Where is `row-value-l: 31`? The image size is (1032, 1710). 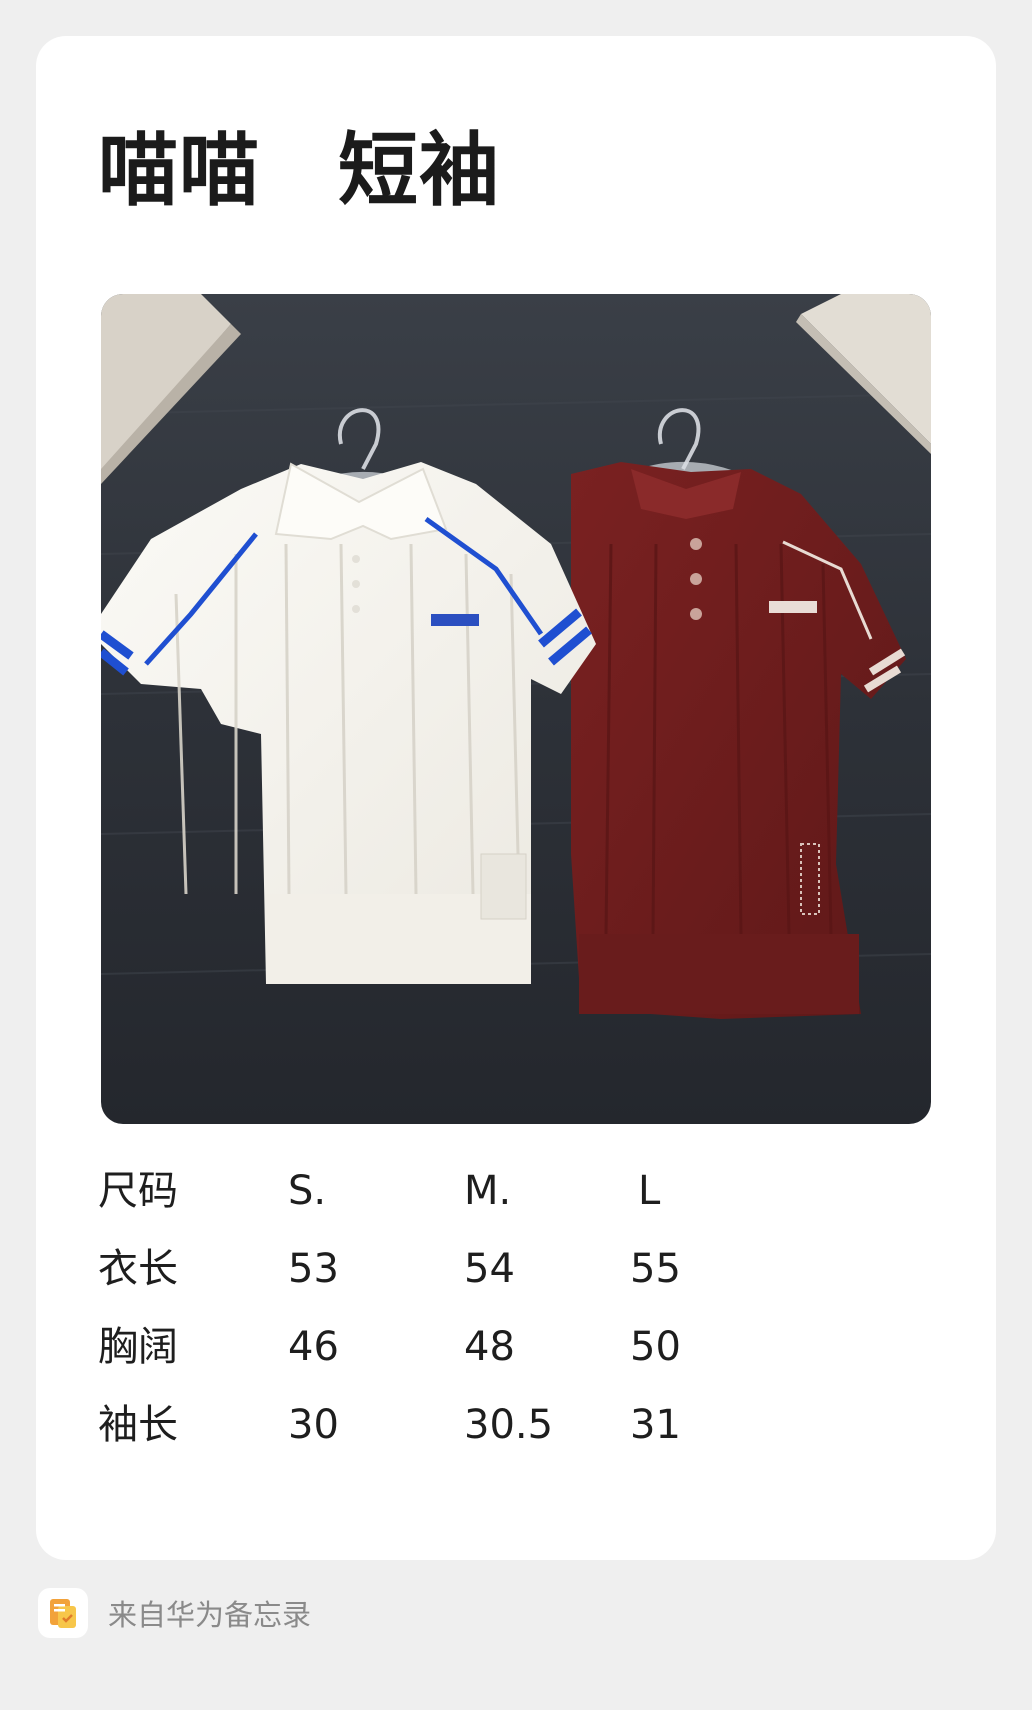 row-value-l: 31 is located at coordinates (655, 1425).